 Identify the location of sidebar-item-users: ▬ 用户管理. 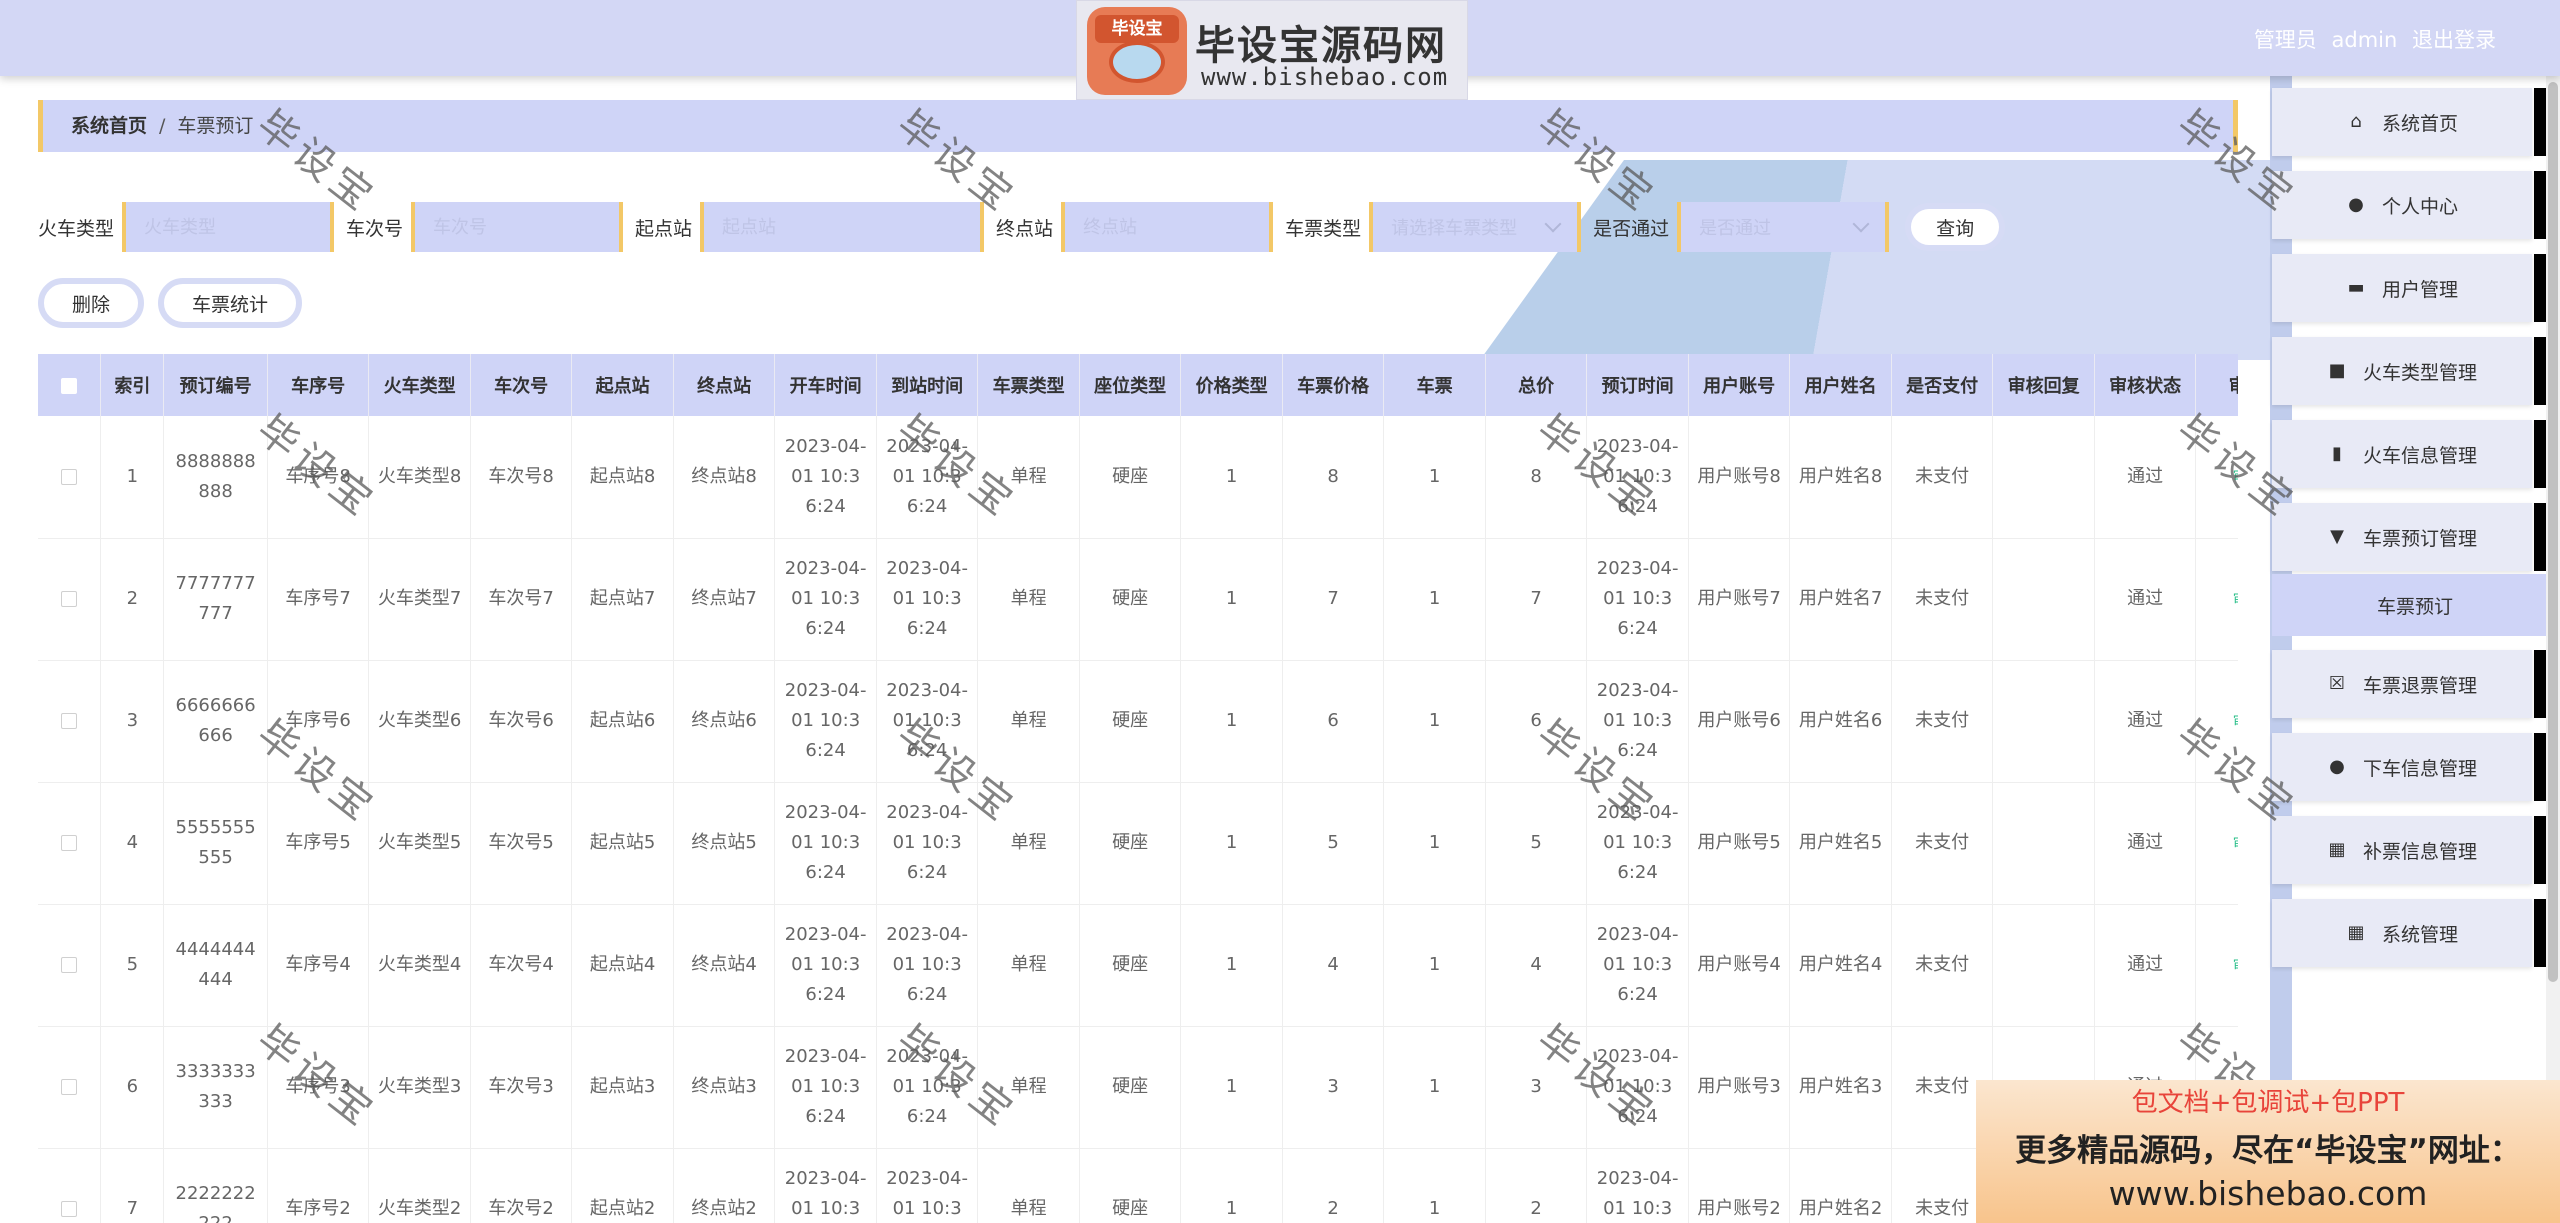
(2409, 288).